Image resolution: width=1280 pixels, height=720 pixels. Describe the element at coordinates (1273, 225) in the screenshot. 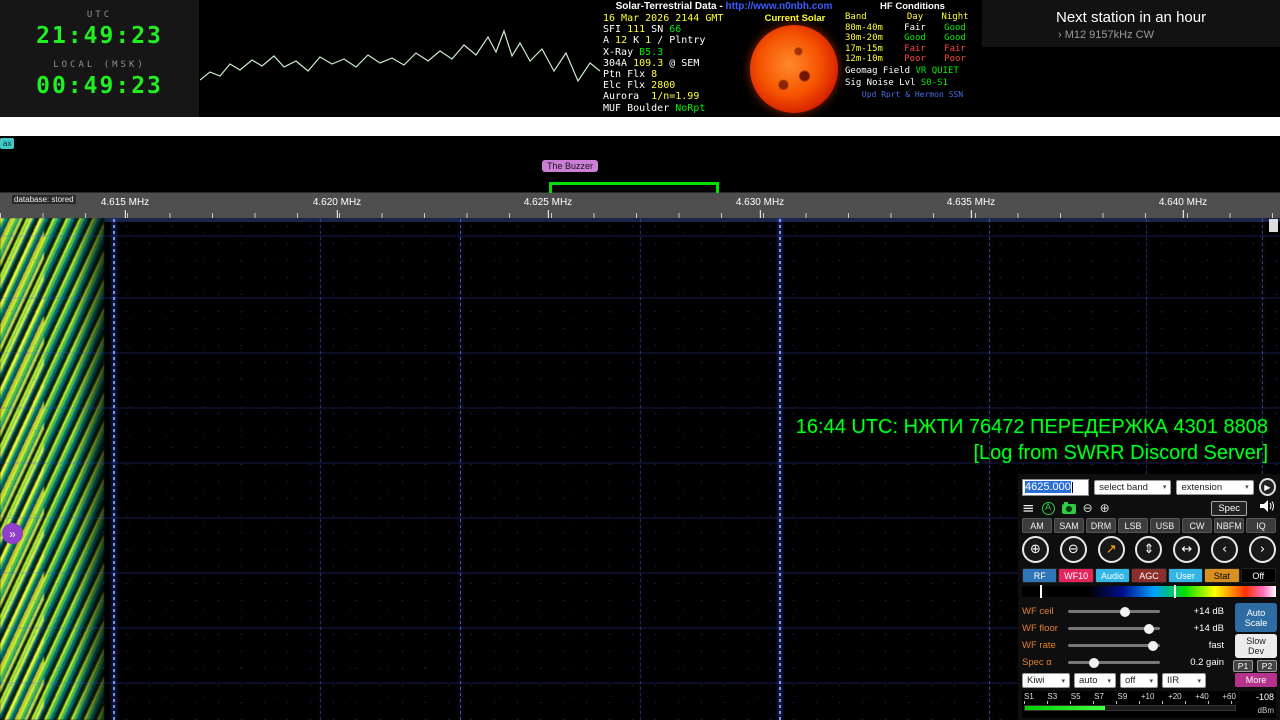

I see `scale-right-marker` at that location.